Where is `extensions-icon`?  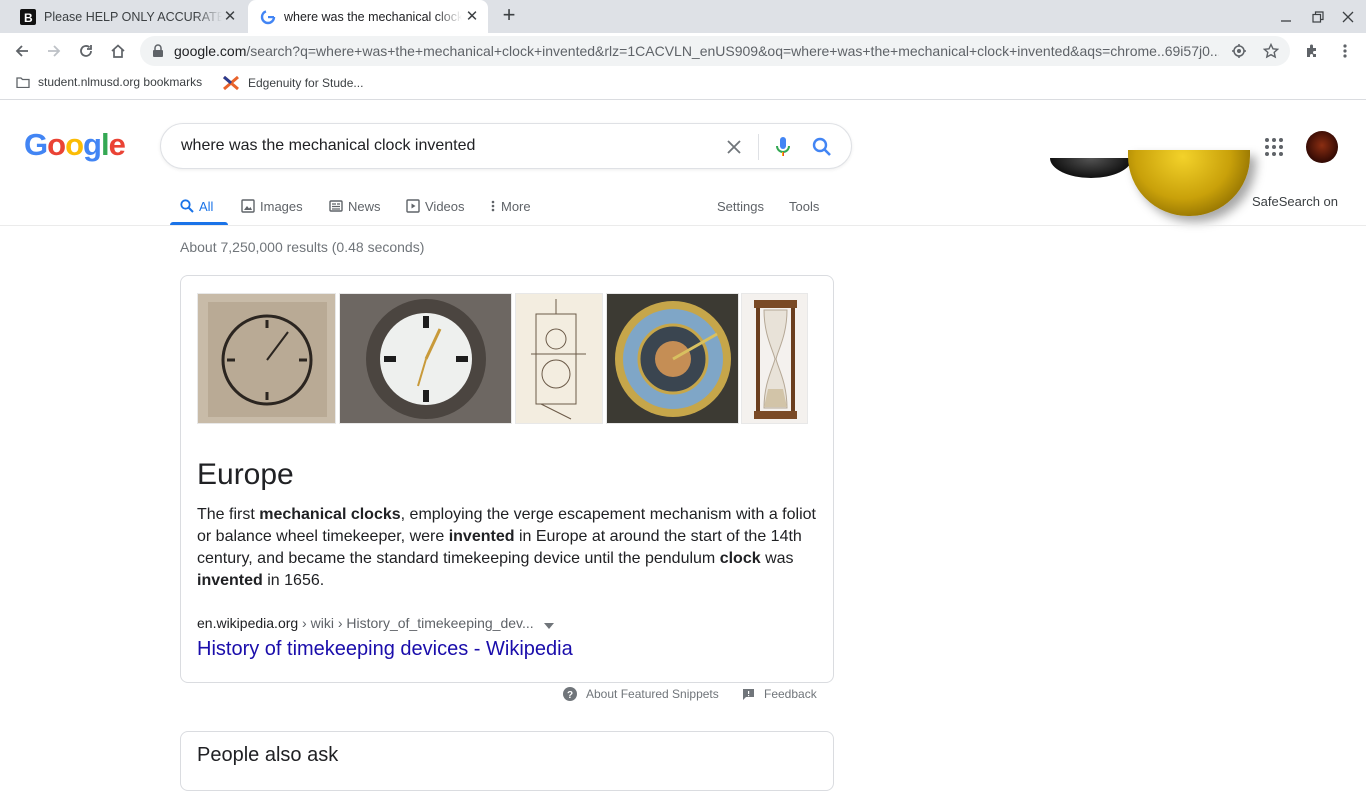 extensions-icon is located at coordinates (1312, 51).